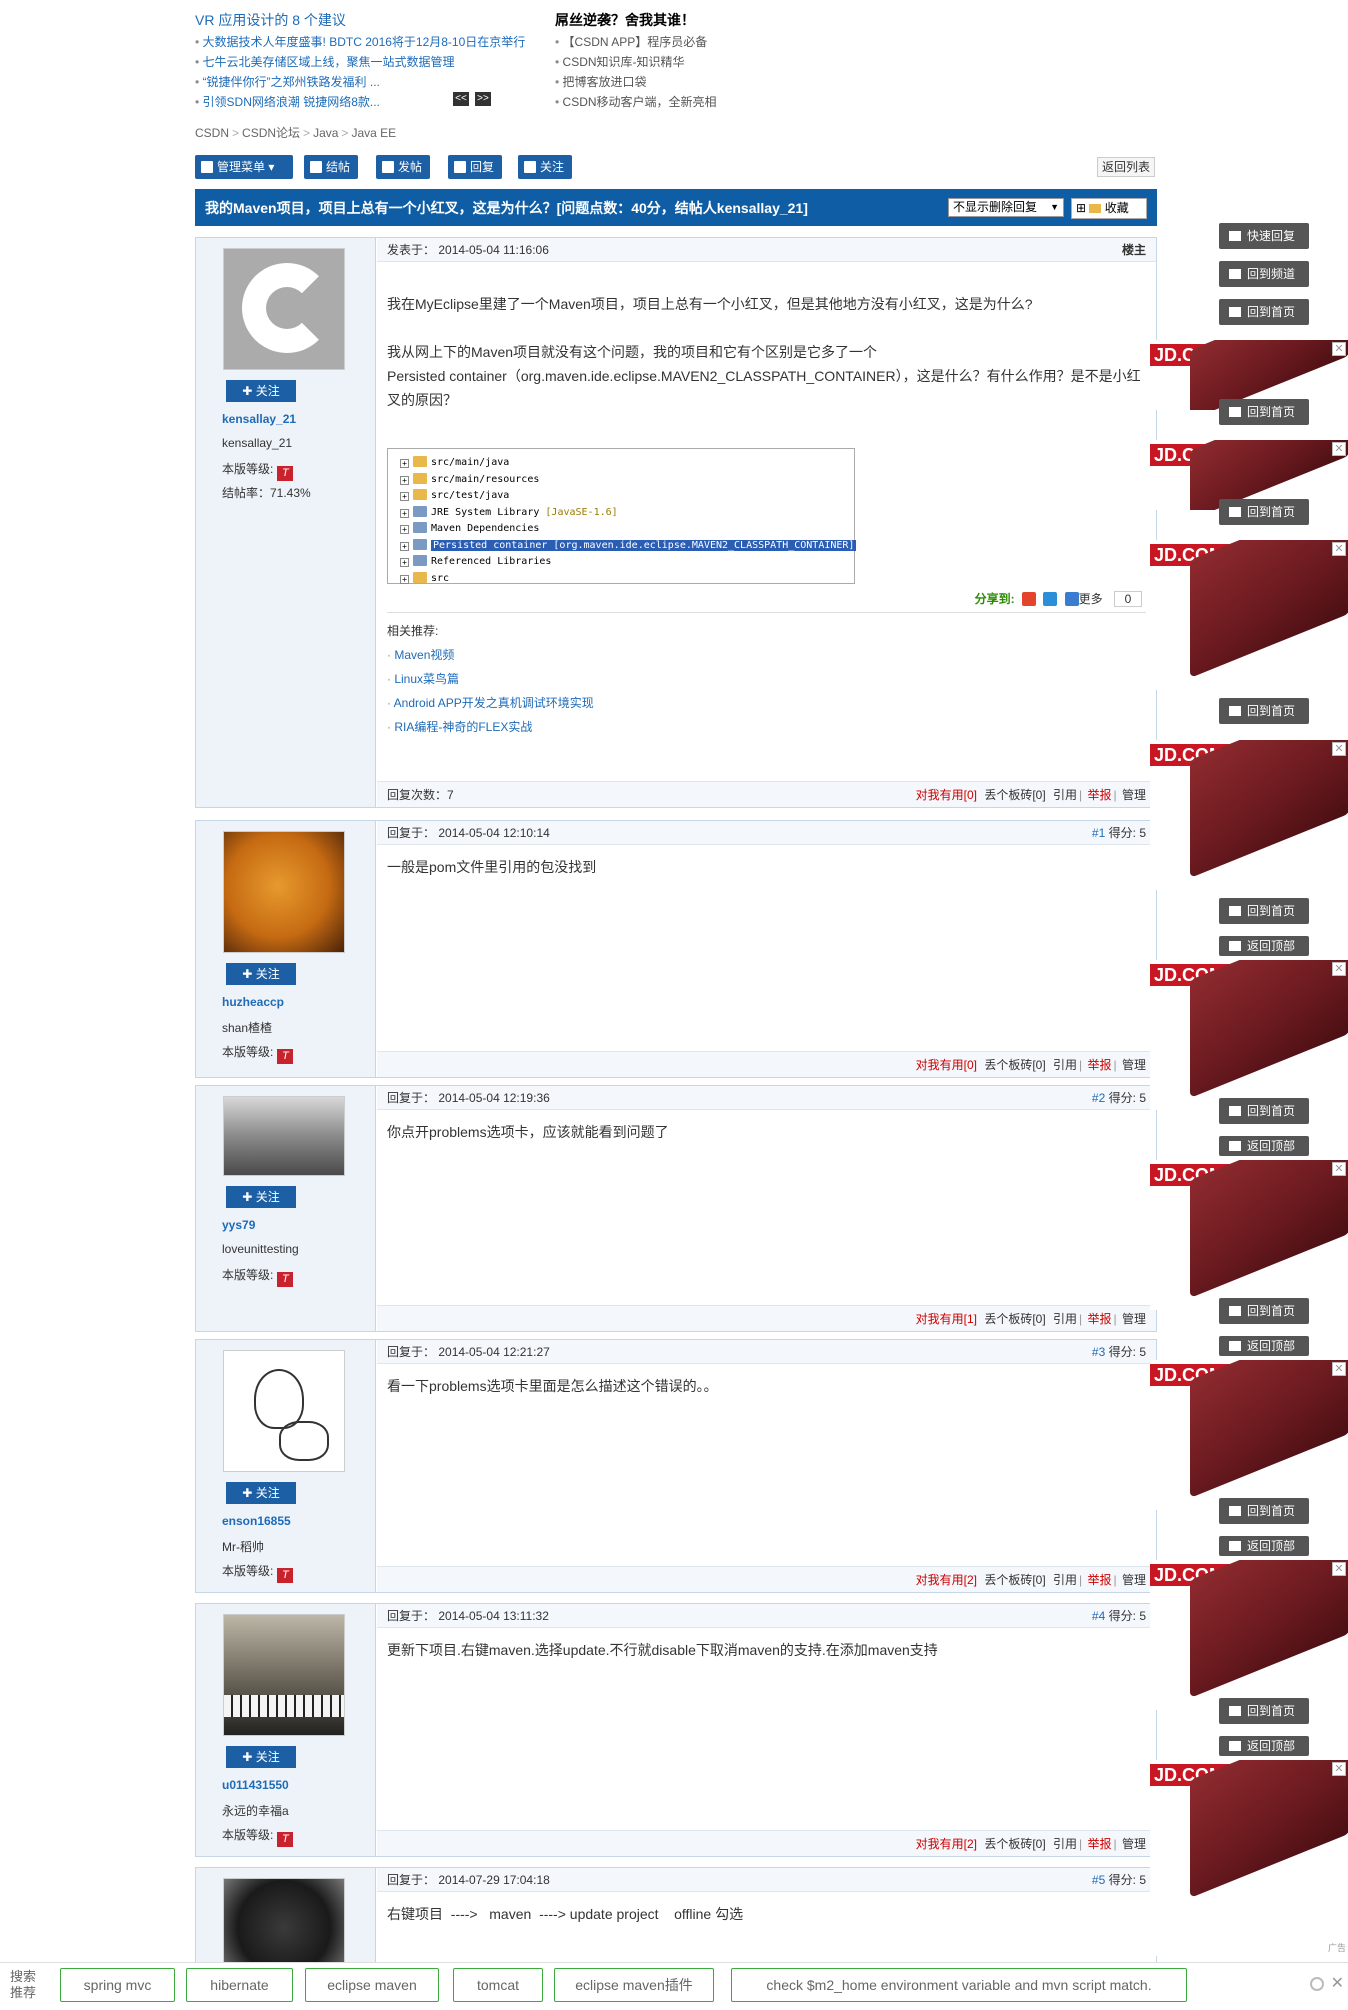  What do you see at coordinates (685, 102) in the screenshot?
I see `promo-link: CSDN移动客户端，全新亮相` at bounding box center [685, 102].